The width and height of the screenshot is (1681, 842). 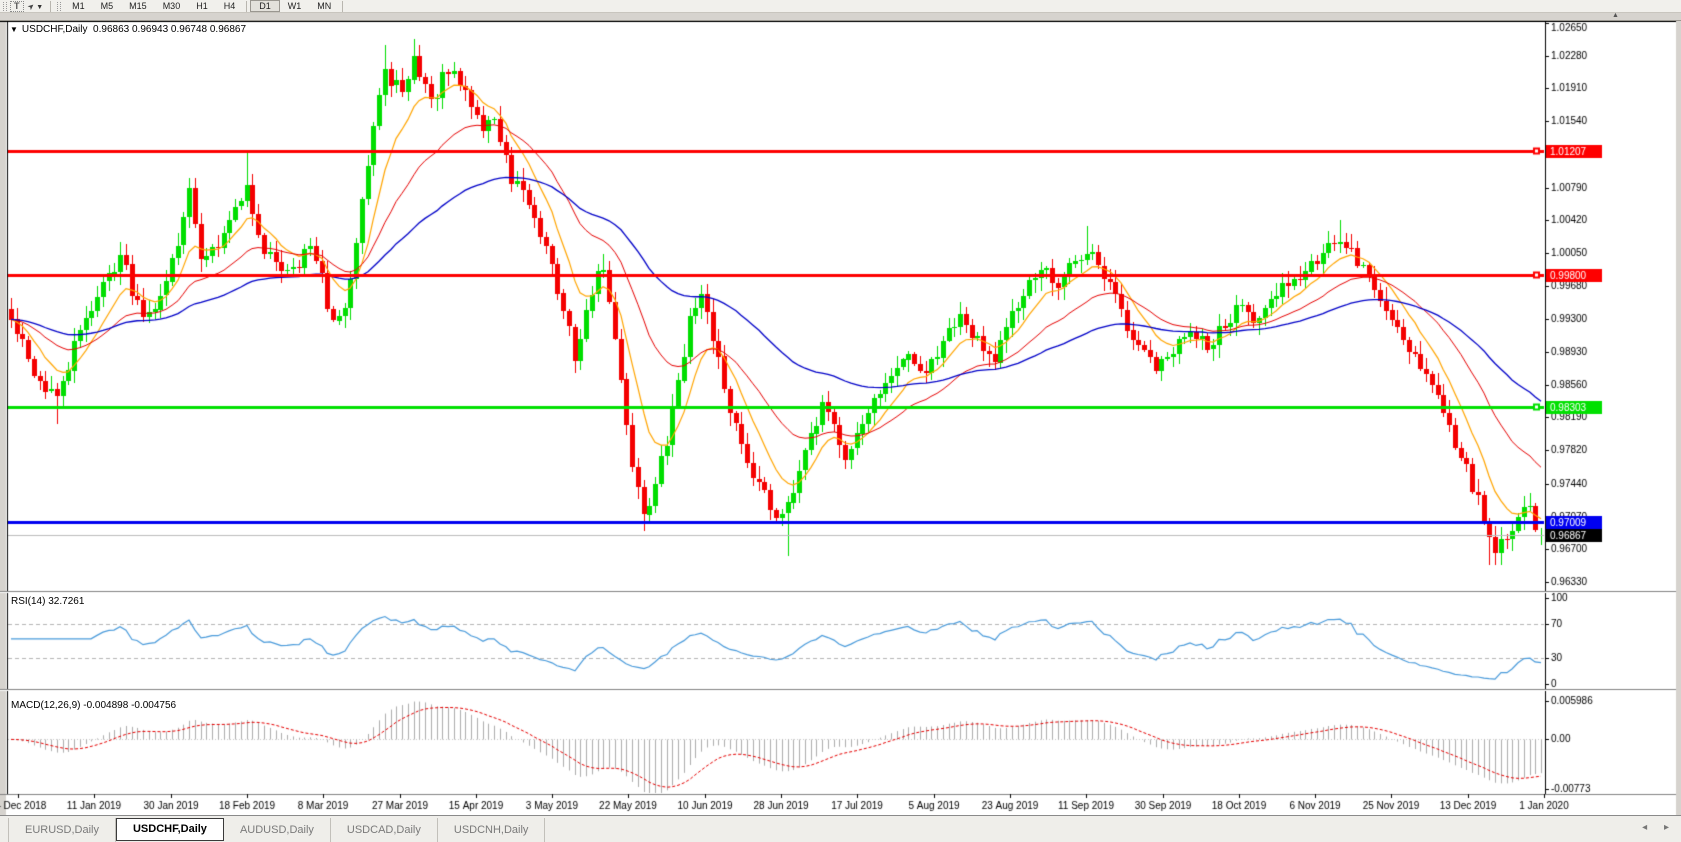 I want to click on tab-eurusd: EURUSD,Daily, so click(x=62, y=830).